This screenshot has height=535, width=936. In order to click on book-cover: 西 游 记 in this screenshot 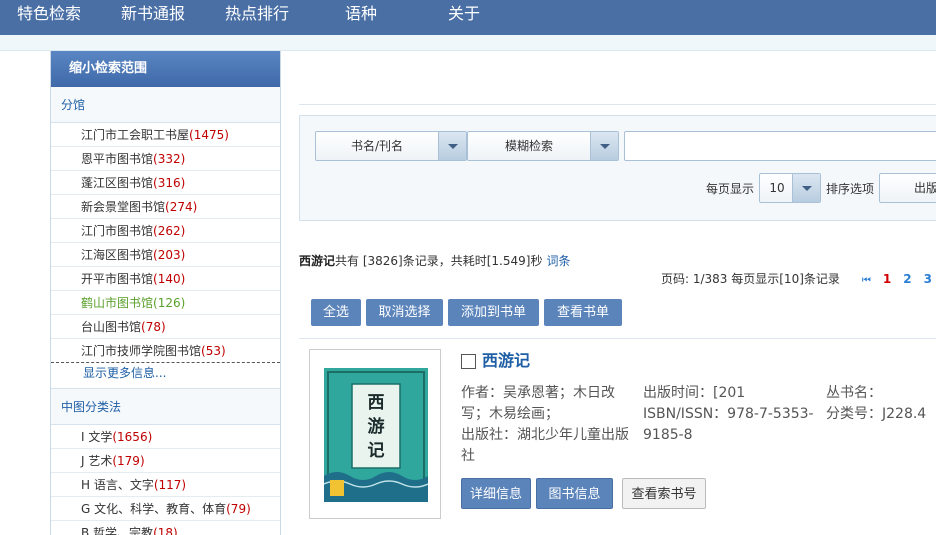, I will do `click(375, 434)`.